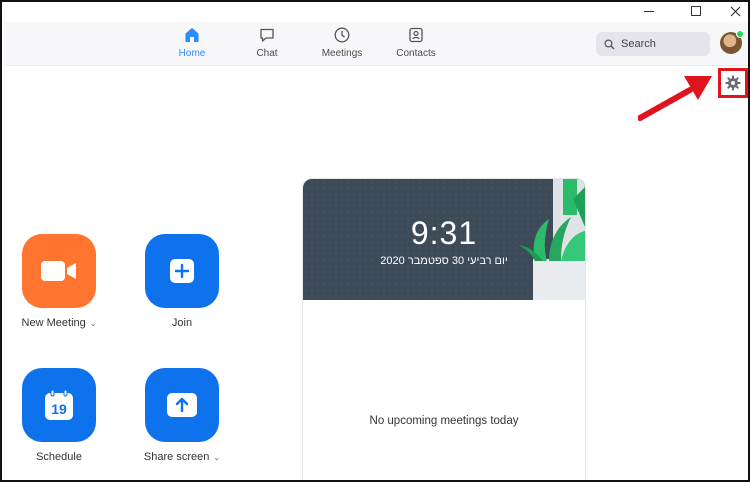 The image size is (750, 482). I want to click on share-screen-label-row: Share screen ⌄, so click(182, 457).